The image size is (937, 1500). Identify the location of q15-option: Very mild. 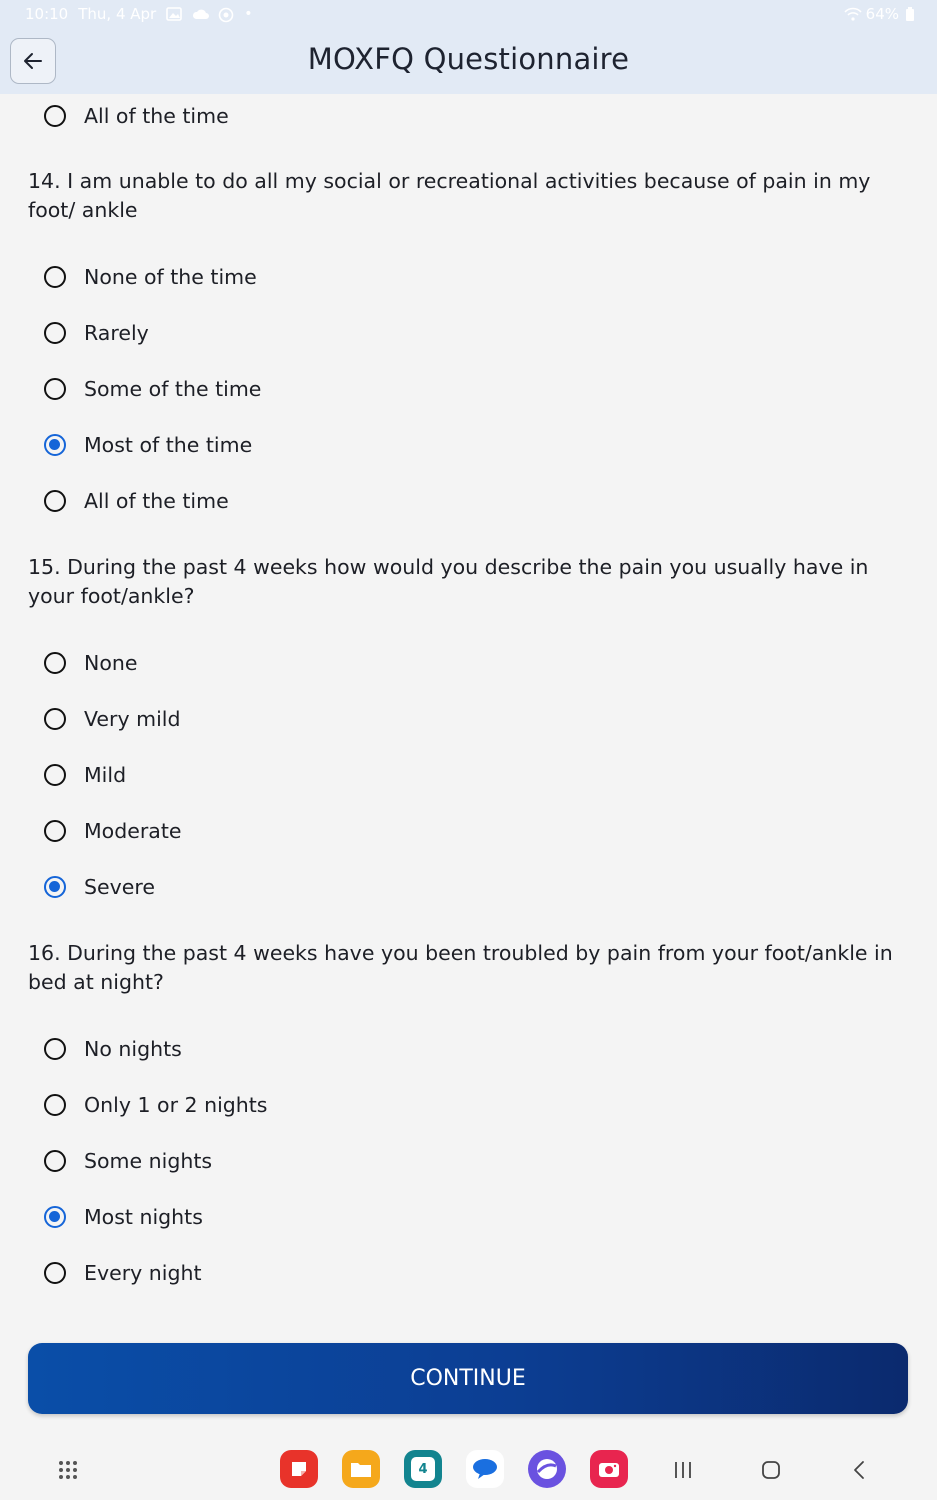
(112, 719).